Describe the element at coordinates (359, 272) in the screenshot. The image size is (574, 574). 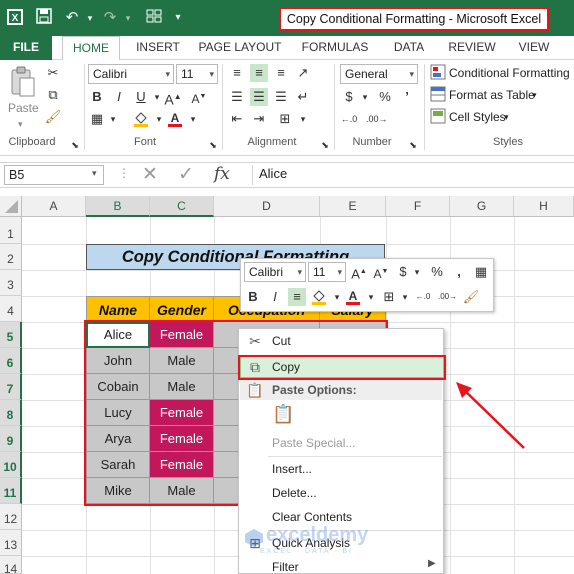
I see `mini-grow-font-icon: A▲` at that location.